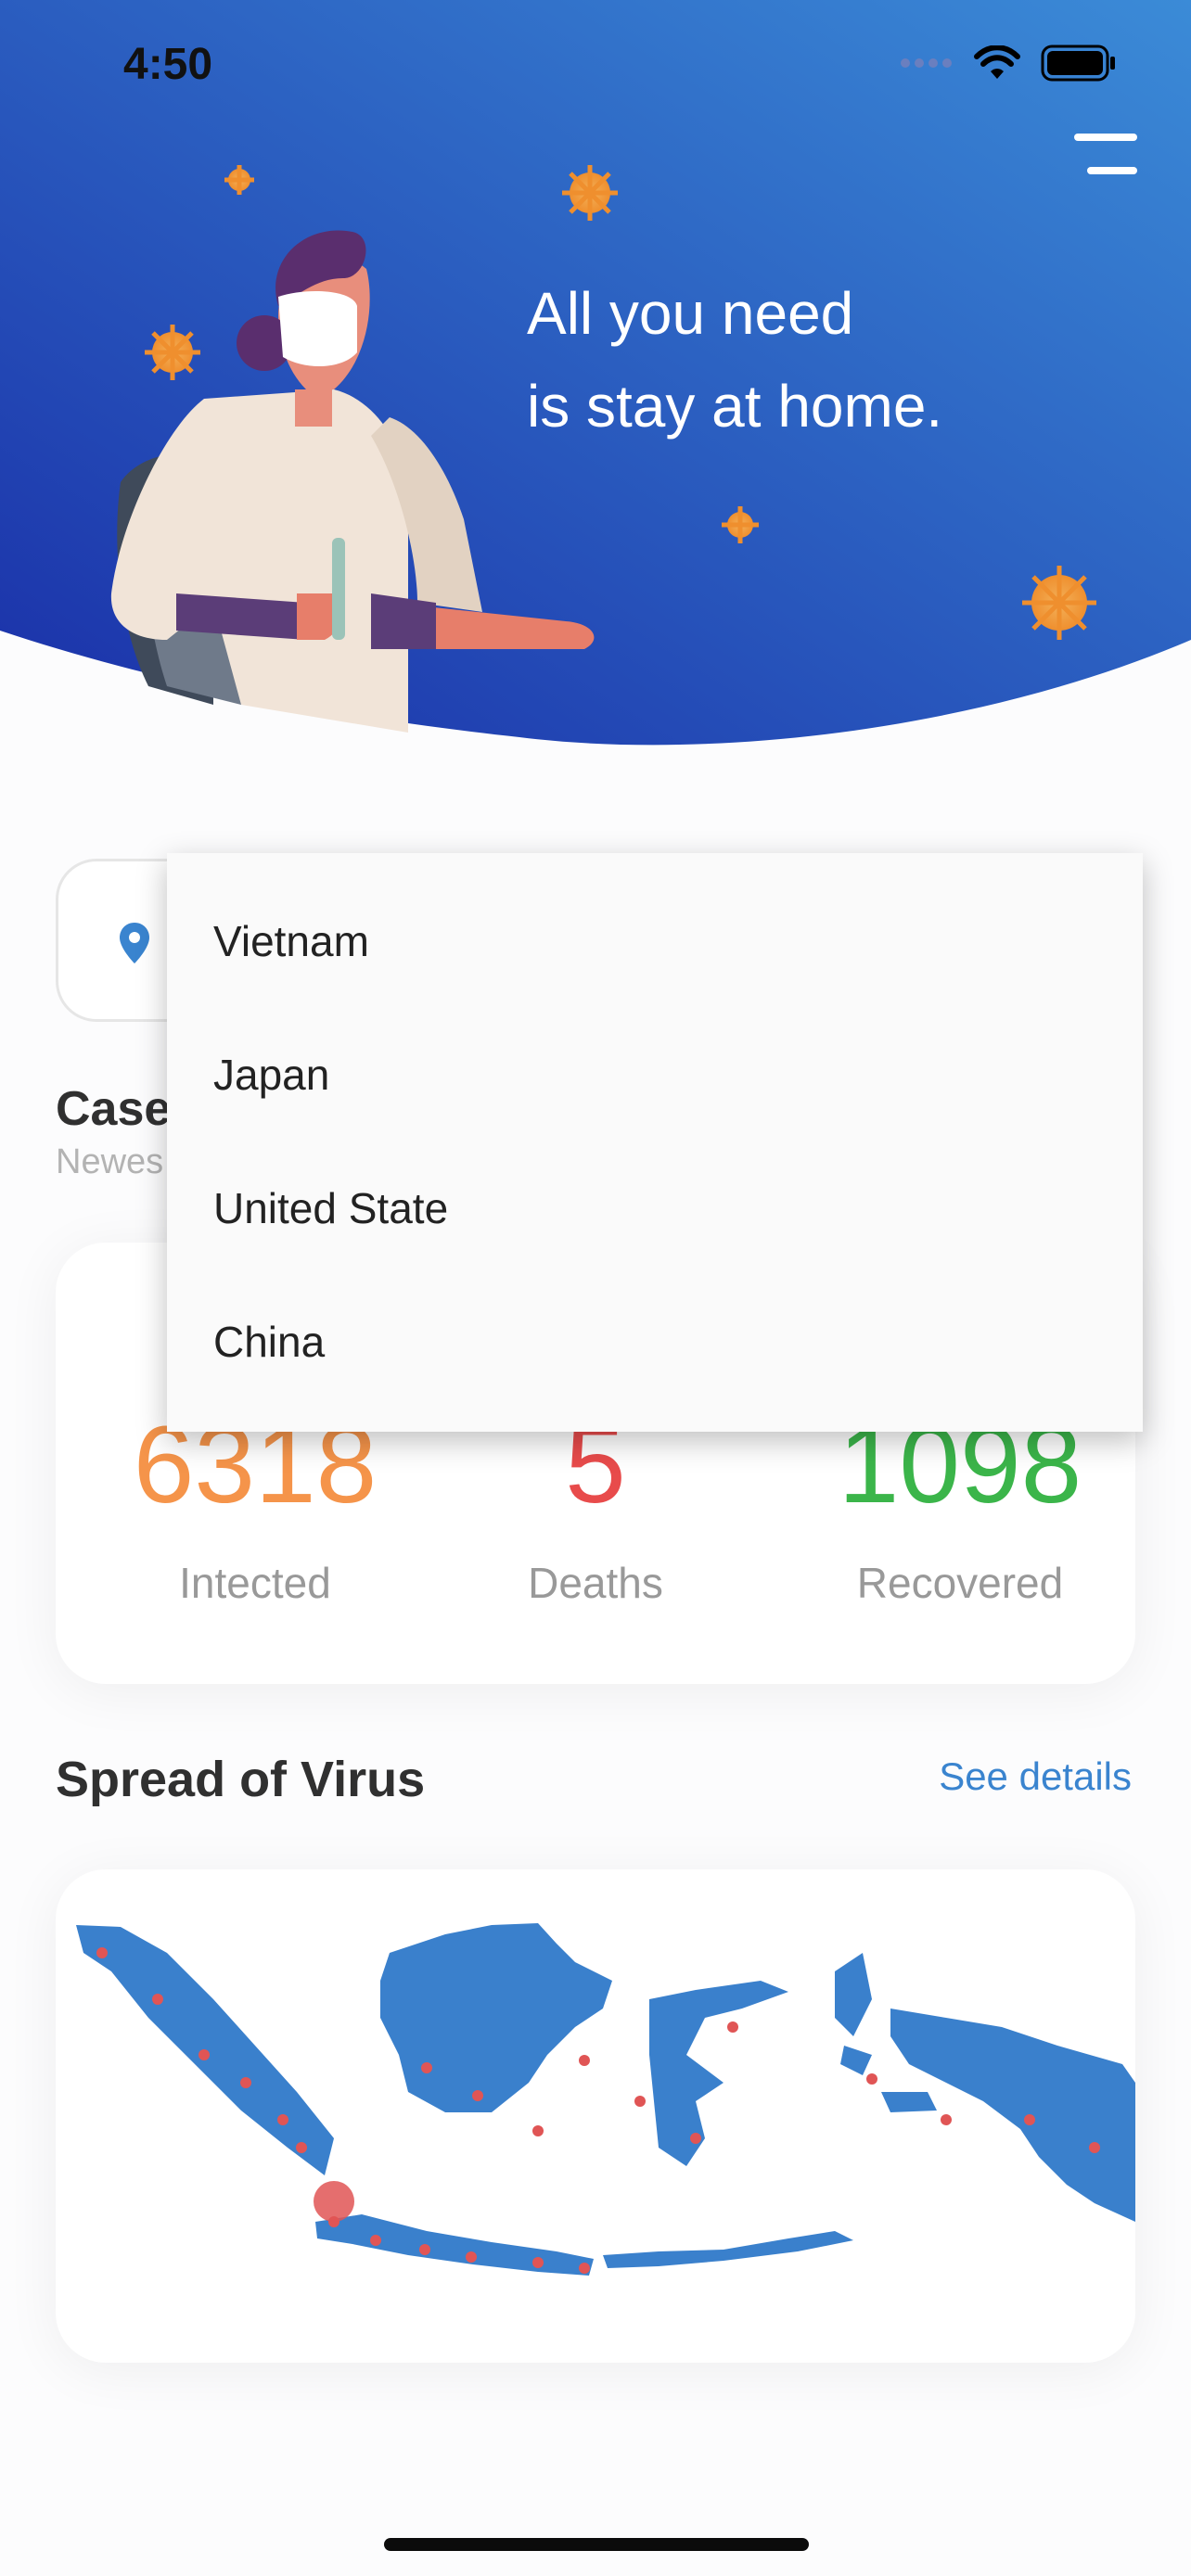 The width and height of the screenshot is (1191, 2576). I want to click on stat-label: Intected, so click(255, 1583).